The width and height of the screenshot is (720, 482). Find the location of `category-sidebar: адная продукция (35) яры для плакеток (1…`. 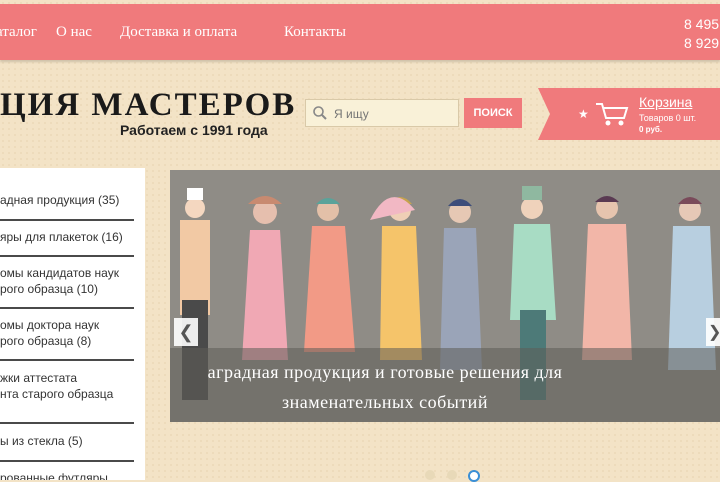

category-sidebar: адная продукция (35) яры для плакеток (1… is located at coordinates (72, 324).